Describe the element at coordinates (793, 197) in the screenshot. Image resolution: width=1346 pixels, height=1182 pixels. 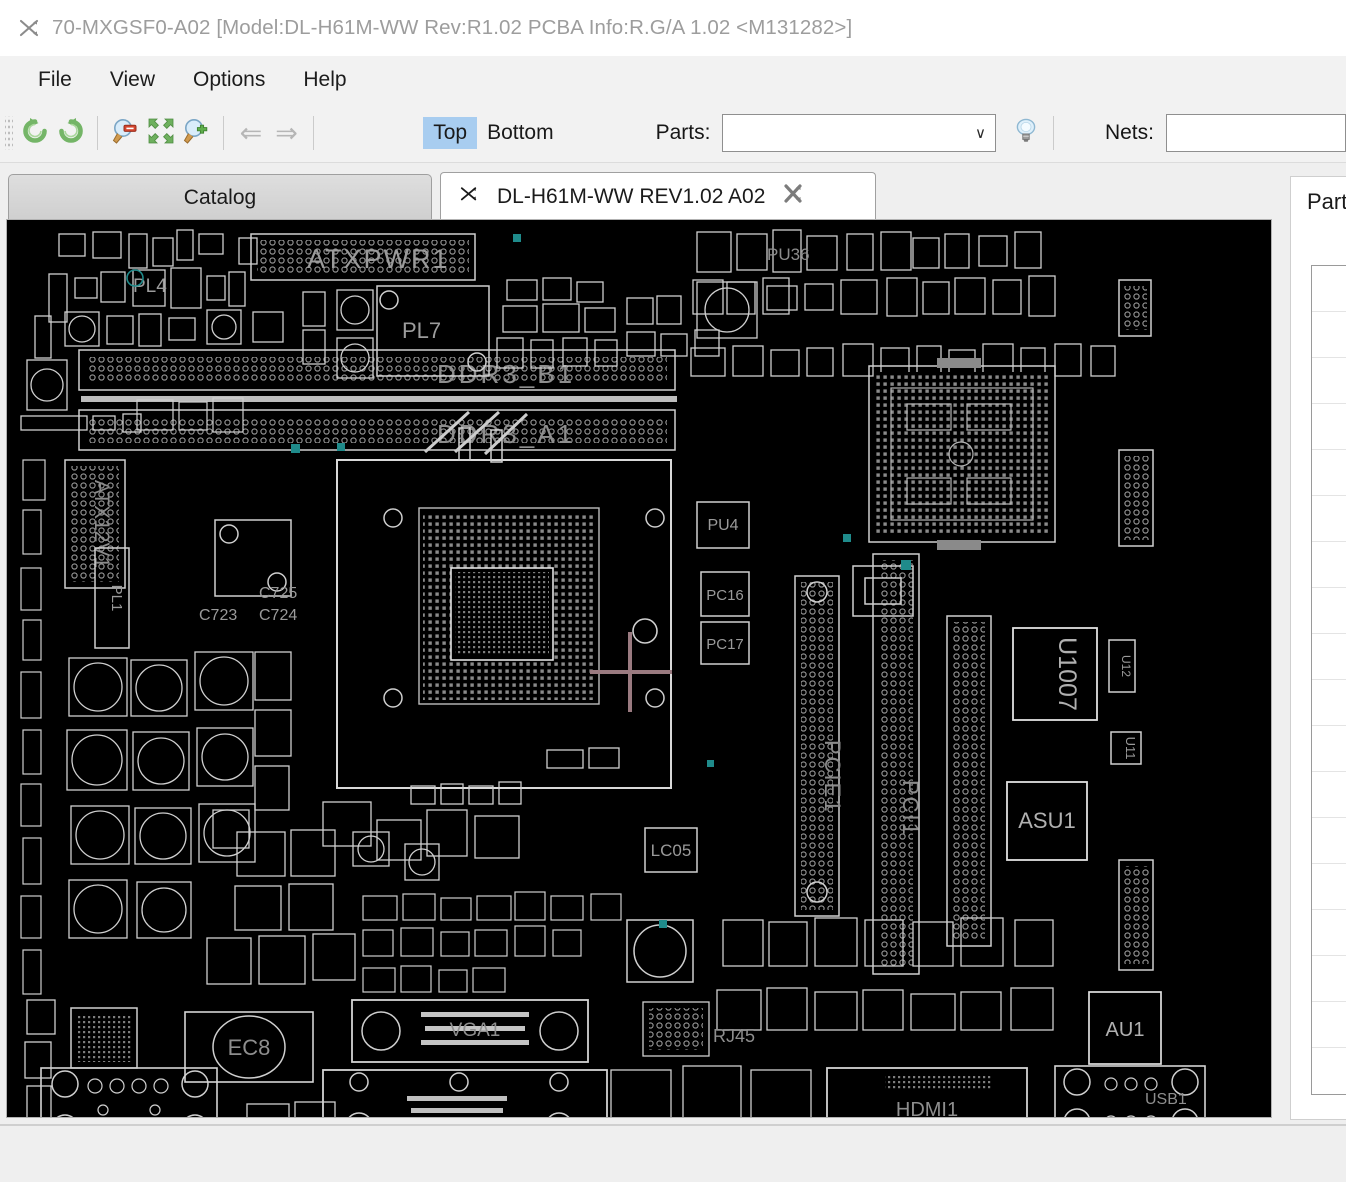
I see `close-icon` at that location.